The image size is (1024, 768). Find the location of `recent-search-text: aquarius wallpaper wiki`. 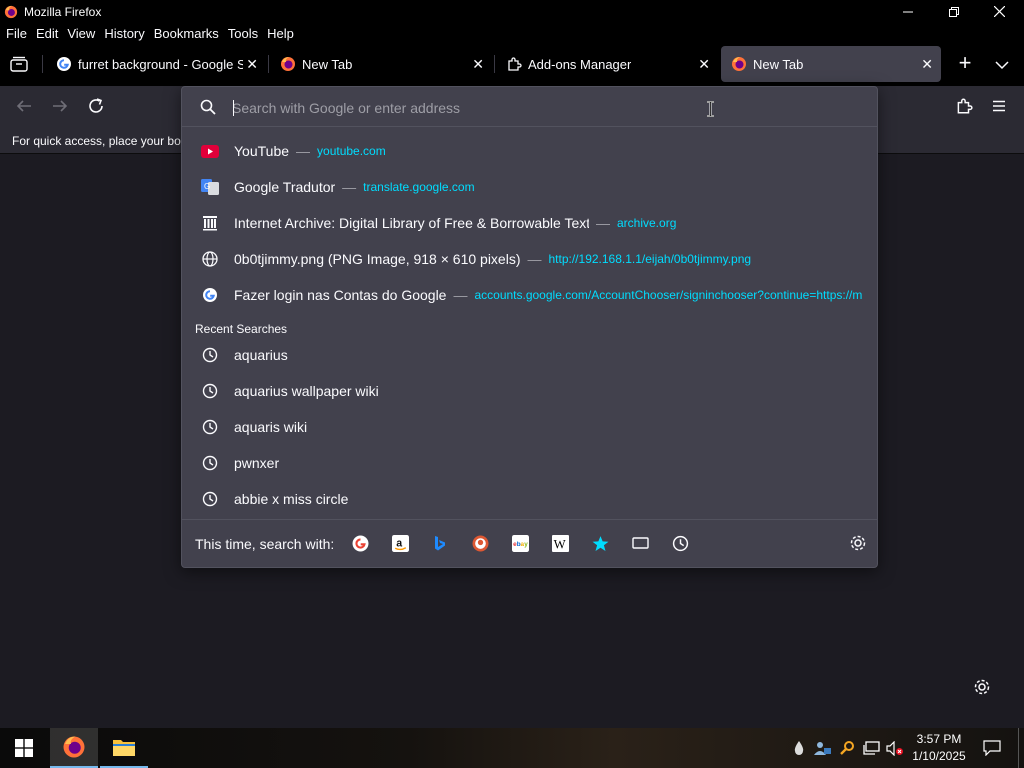

recent-search-text: aquarius wallpaper wiki is located at coordinates (306, 391).